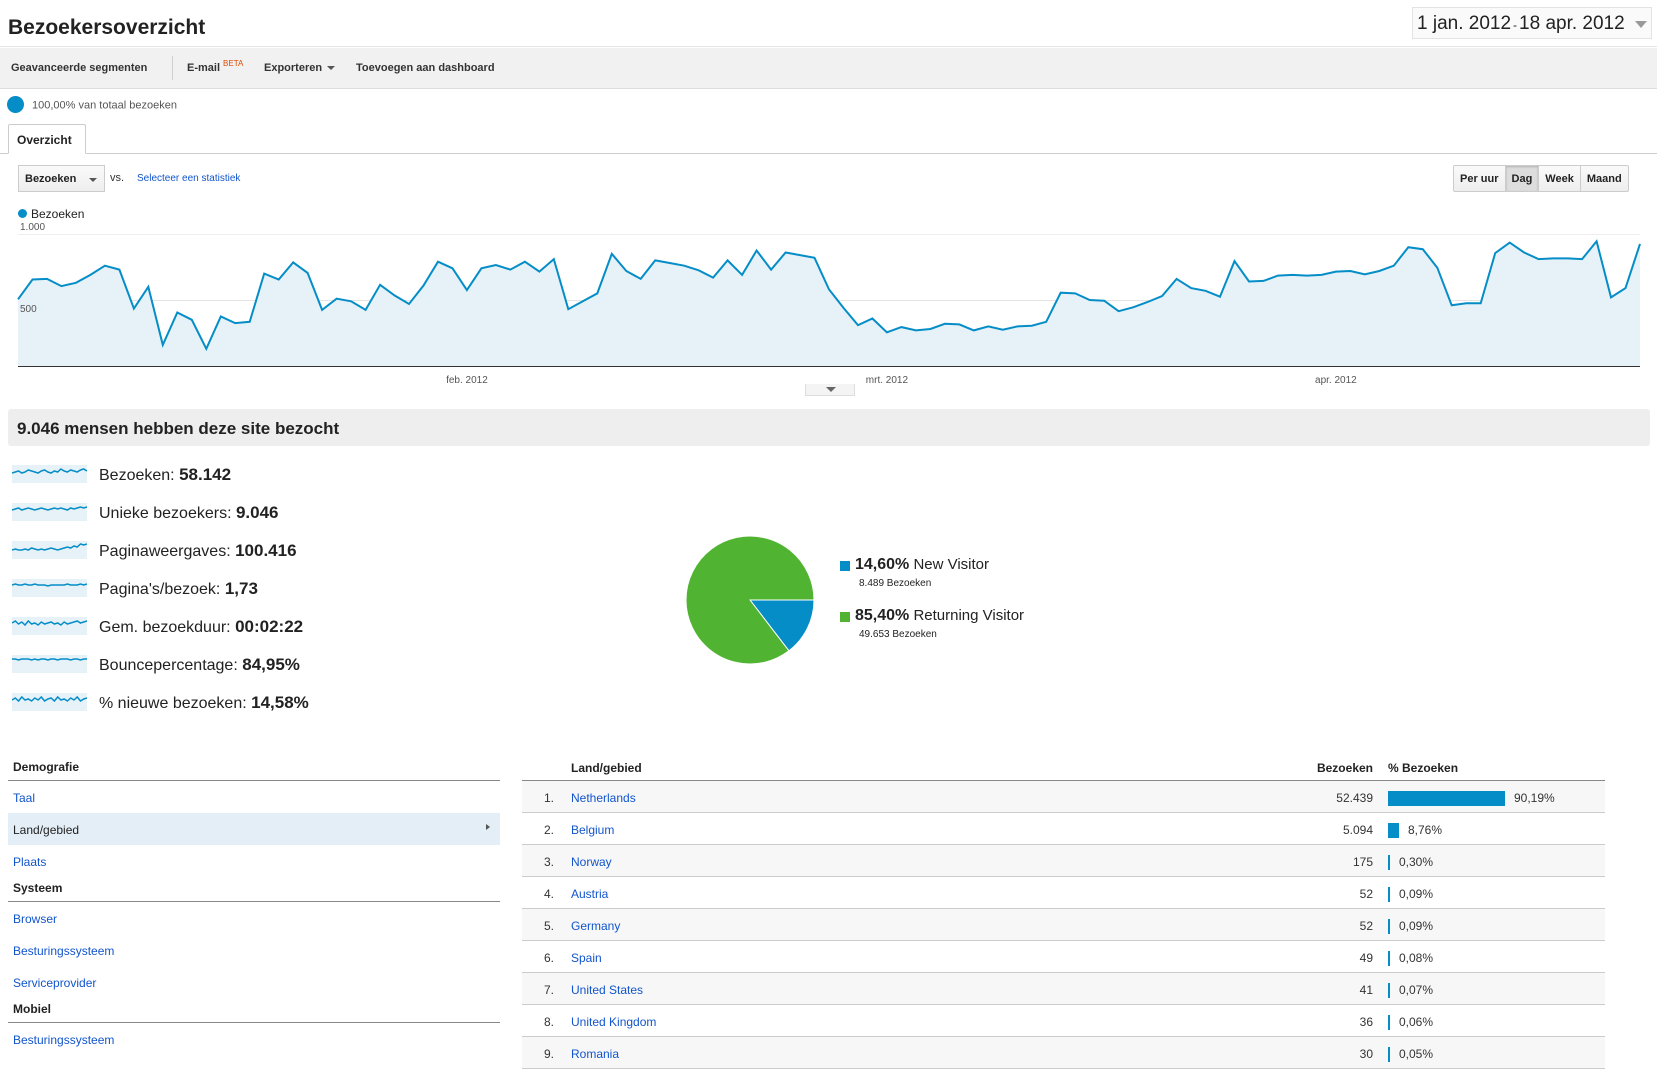 The width and height of the screenshot is (1657, 1070). I want to click on metric-dropdown: Bezoeken, so click(61, 178).